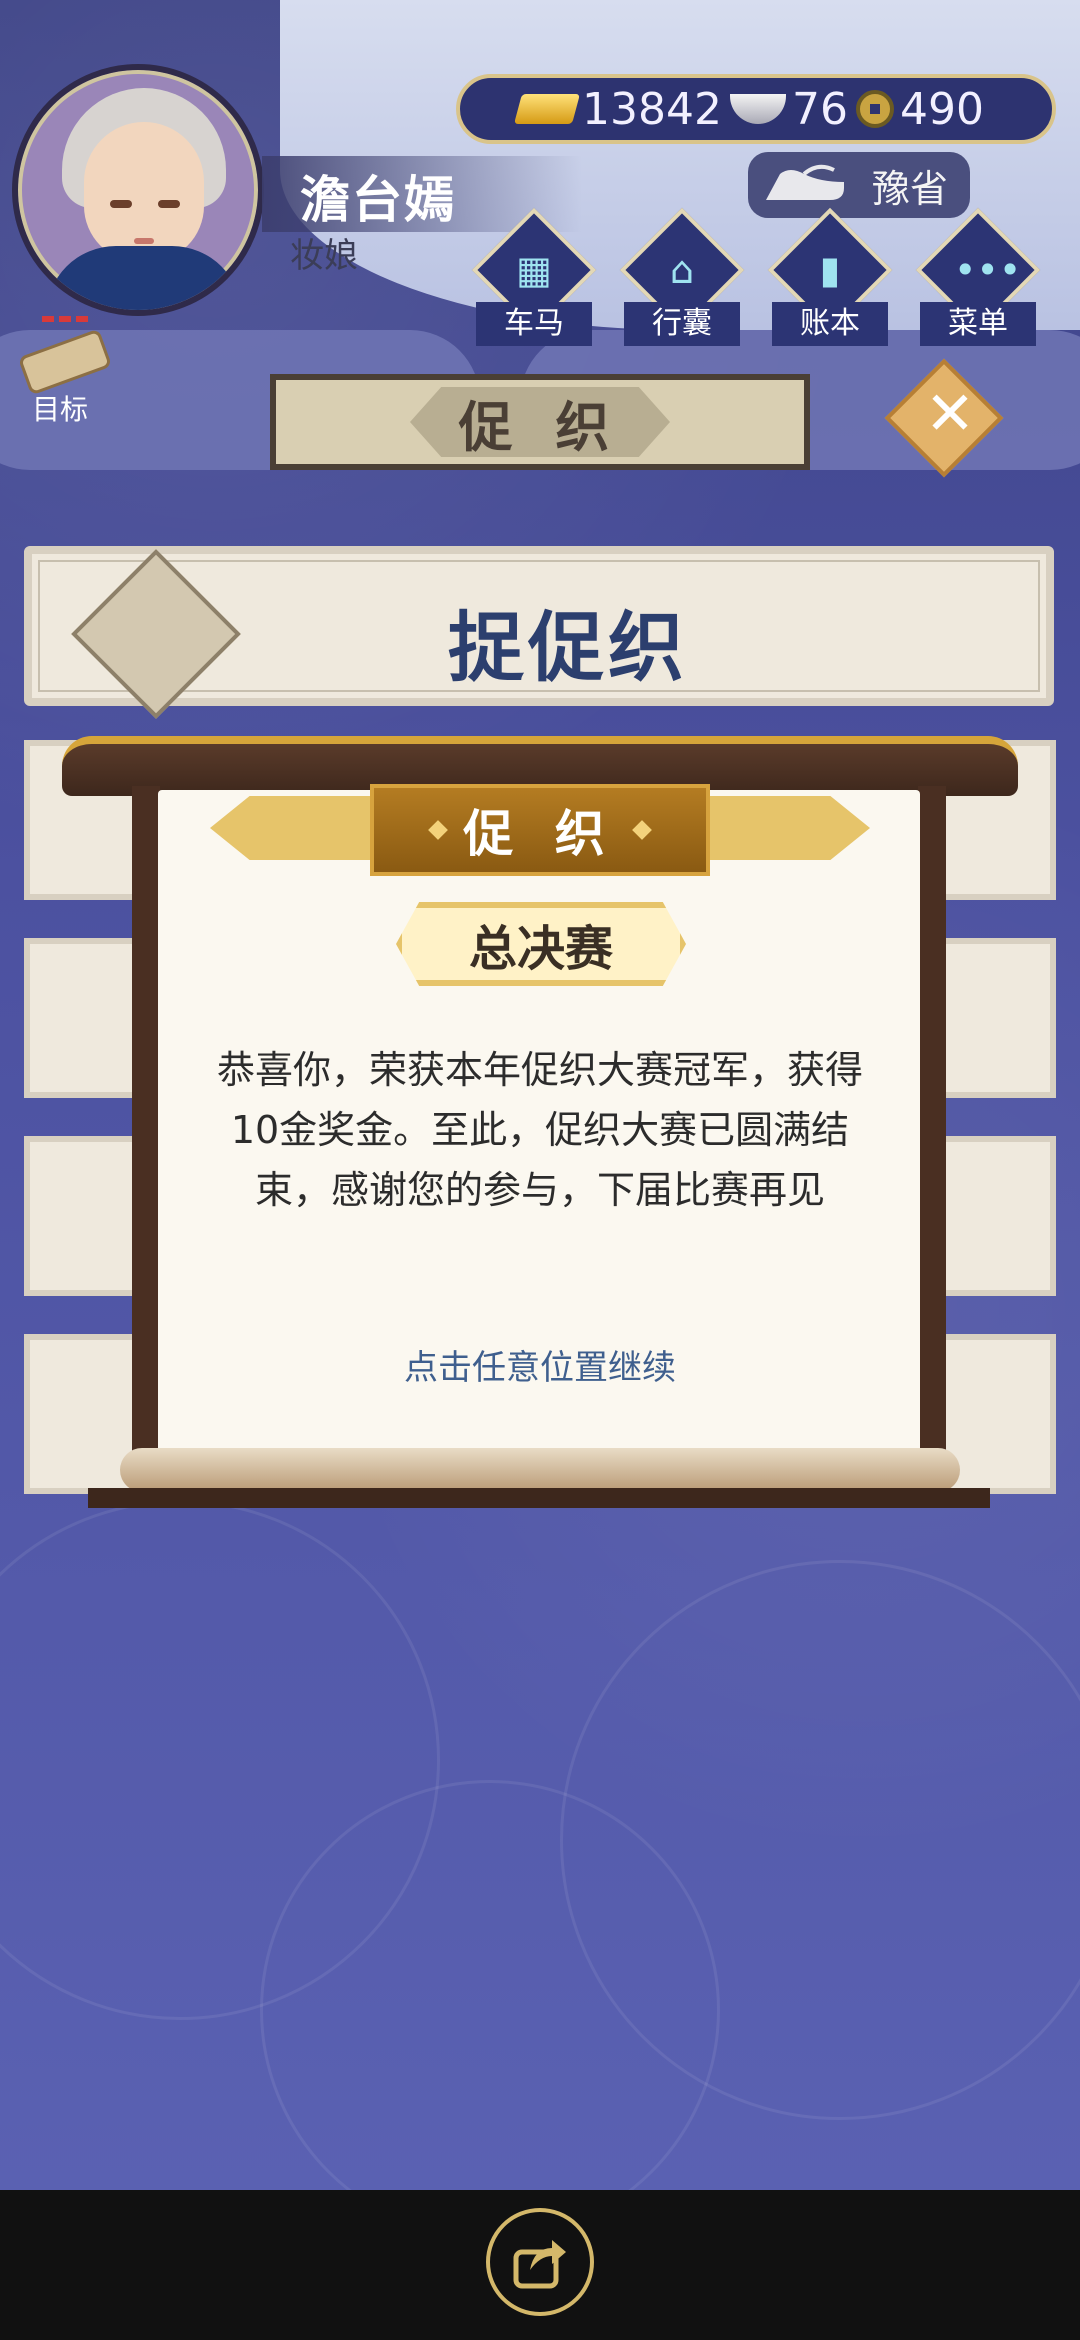 The height and width of the screenshot is (2340, 1080). I want to click on nav-ledger-label: 账本, so click(830, 324).